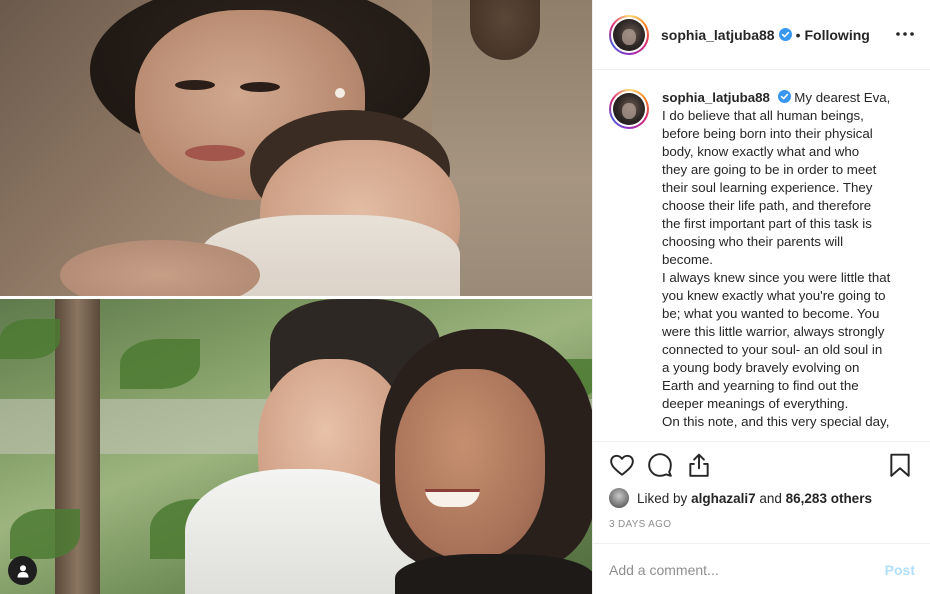 Image resolution: width=930 pixels, height=594 pixels. Describe the element at coordinates (640, 524) in the screenshot. I see `post-timestamp: 3 DAYS AGO` at that location.